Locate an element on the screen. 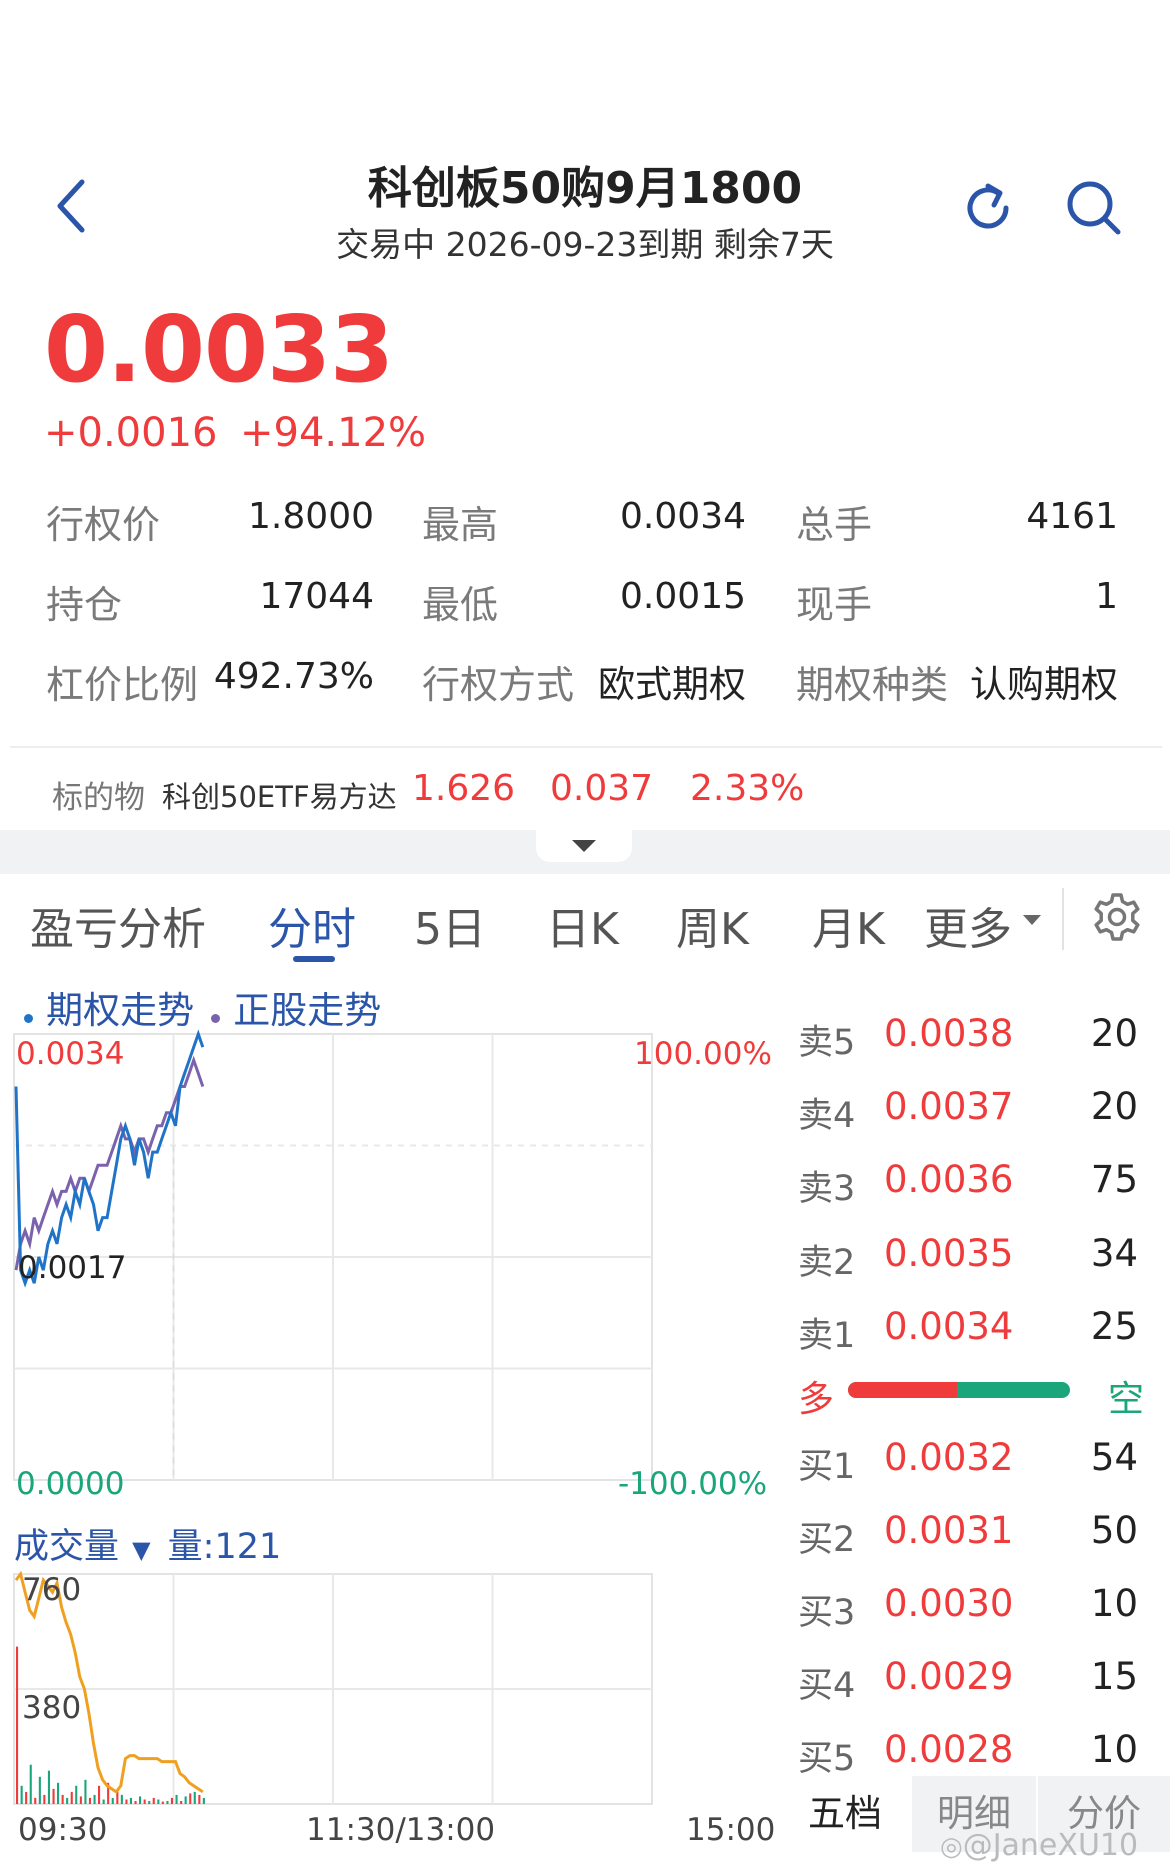  stat-value: 欧式期权 is located at coordinates (672, 684).